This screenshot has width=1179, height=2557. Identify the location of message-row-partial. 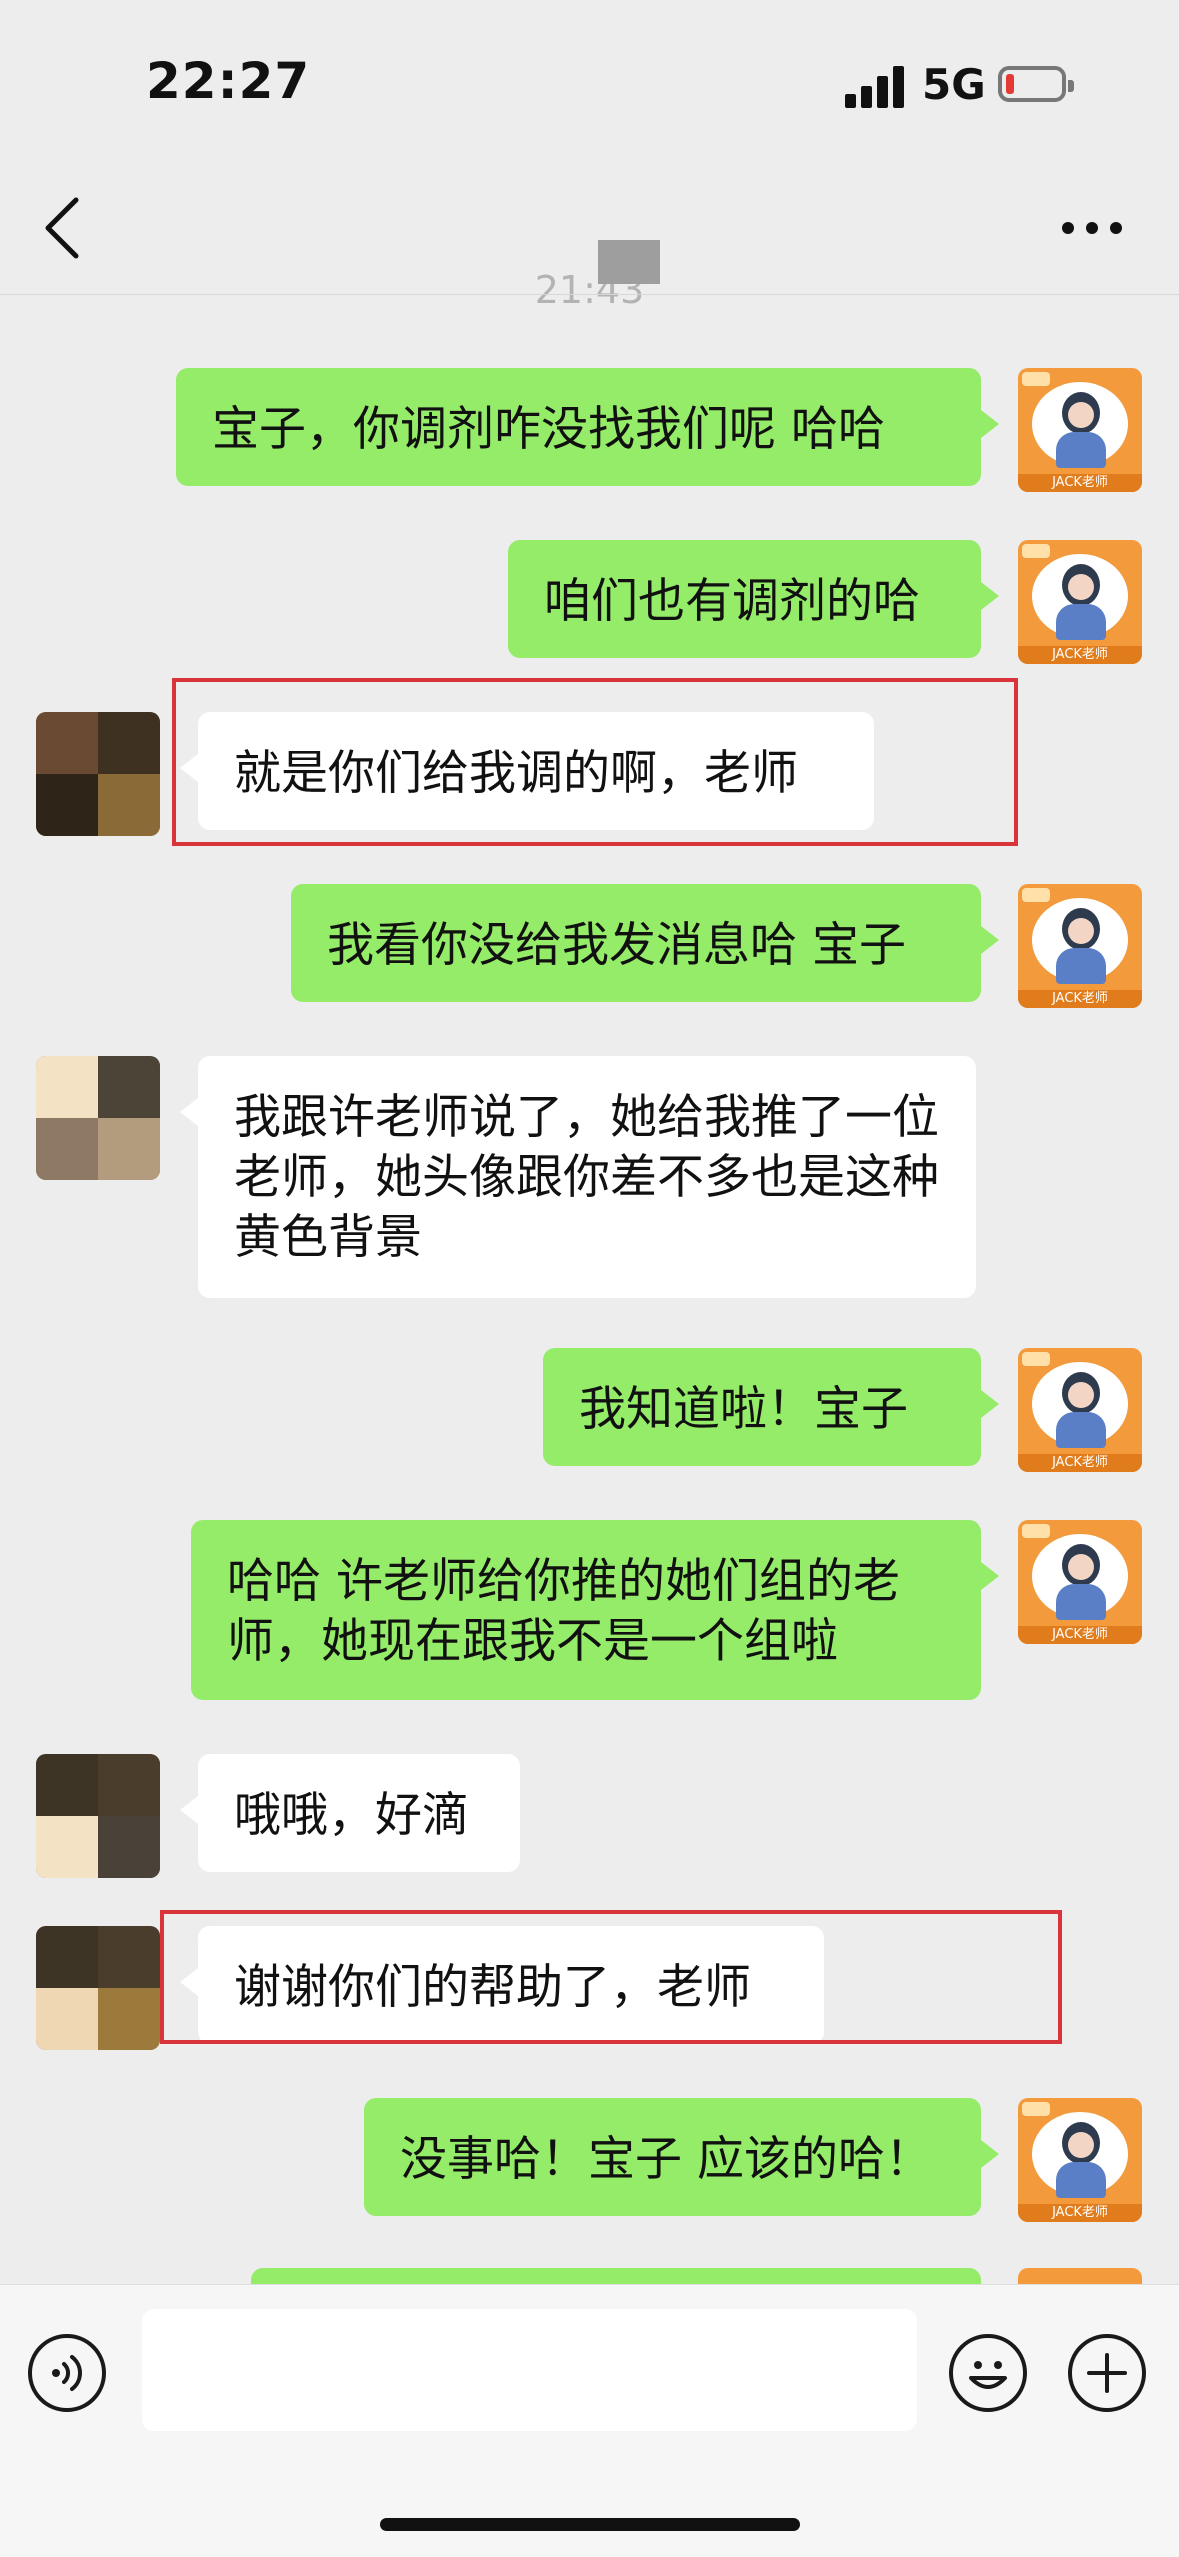
(589, 2276).